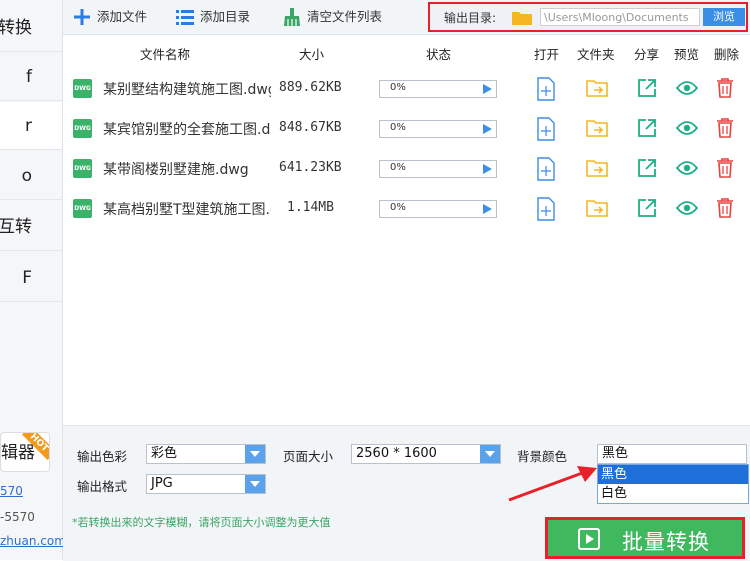 The width and height of the screenshot is (750, 561). What do you see at coordinates (82, 17) in the screenshot?
I see `plus-icon` at bounding box center [82, 17].